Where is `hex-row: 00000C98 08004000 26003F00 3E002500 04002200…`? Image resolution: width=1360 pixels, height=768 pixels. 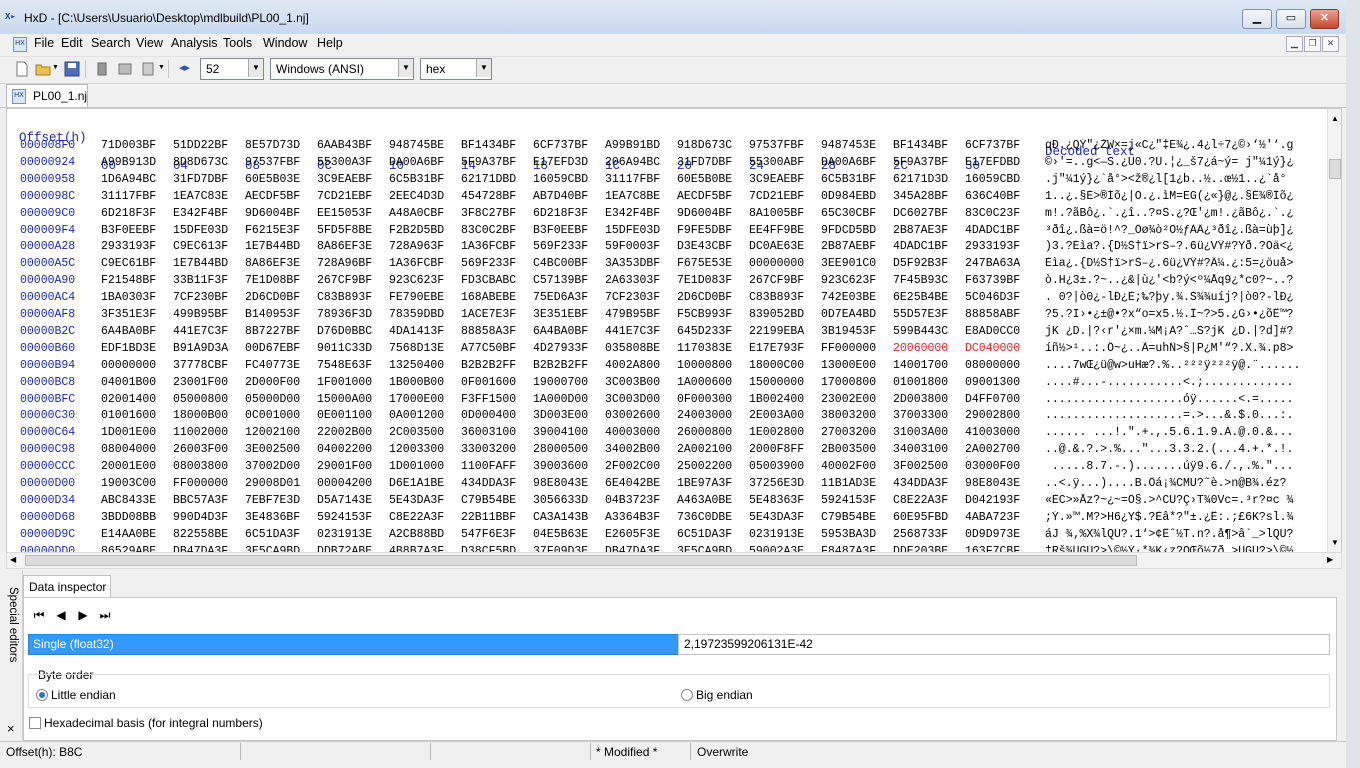 hex-row: 00000C98 08004000 26003F00 3E002500 04002200… is located at coordinates (667, 451).